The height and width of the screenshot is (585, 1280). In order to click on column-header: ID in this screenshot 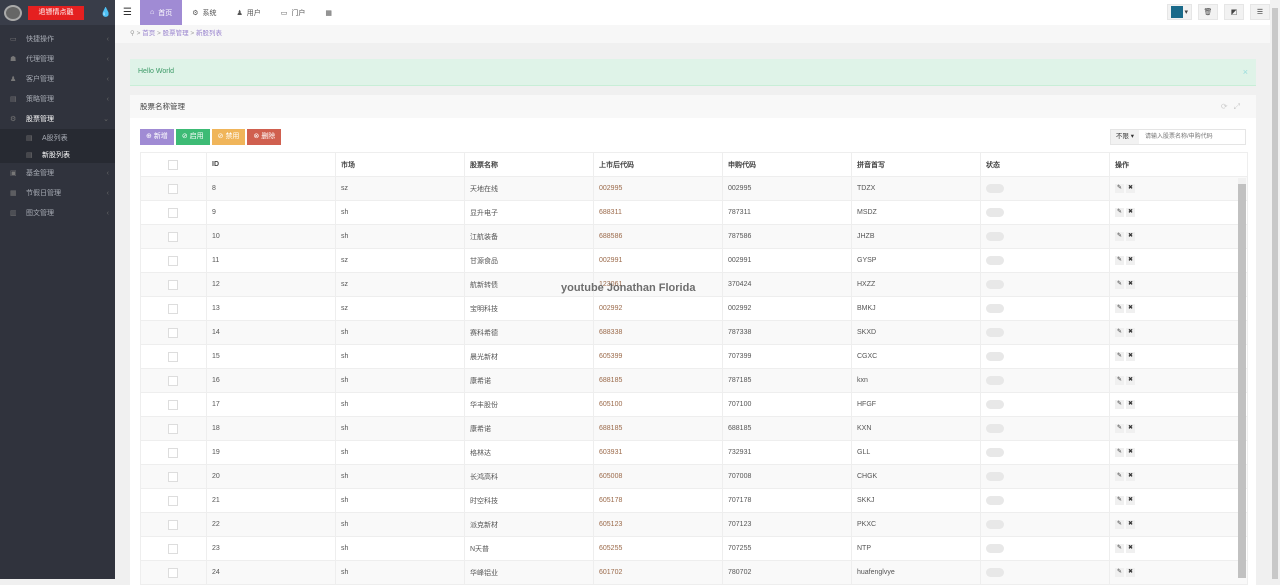, I will do `click(271, 164)`.